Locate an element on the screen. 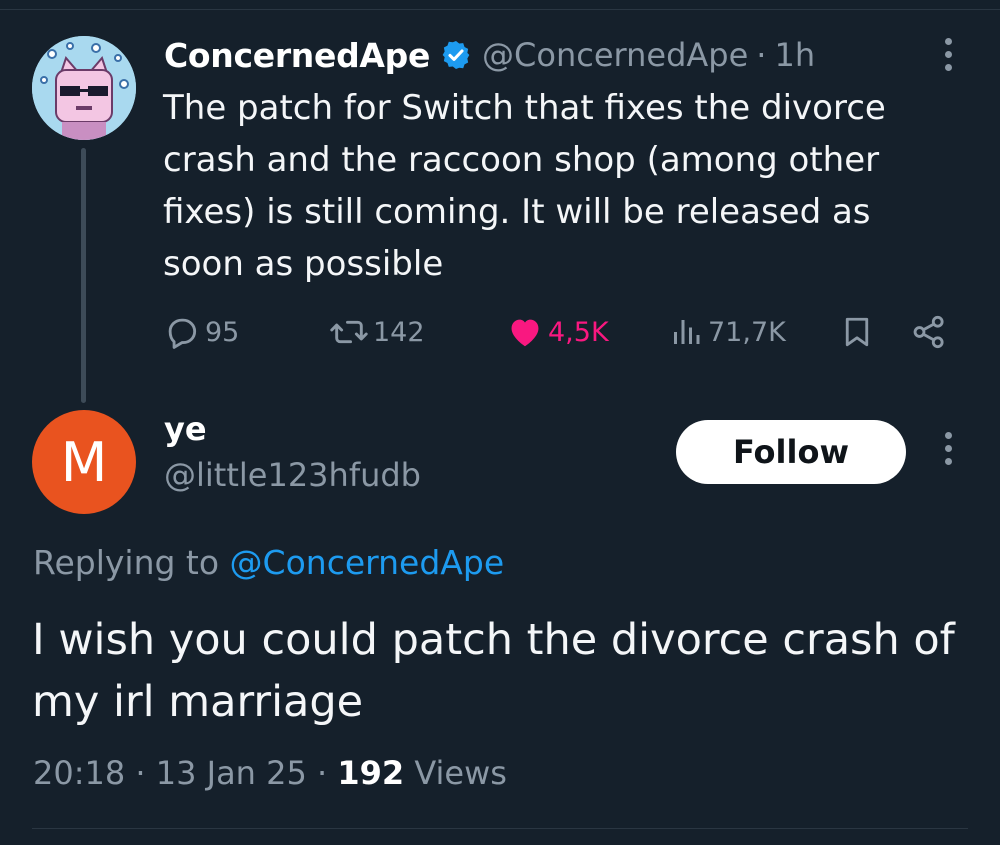 The width and height of the screenshot is (1000, 845). avatar-letter: M is located at coordinates (84, 462).